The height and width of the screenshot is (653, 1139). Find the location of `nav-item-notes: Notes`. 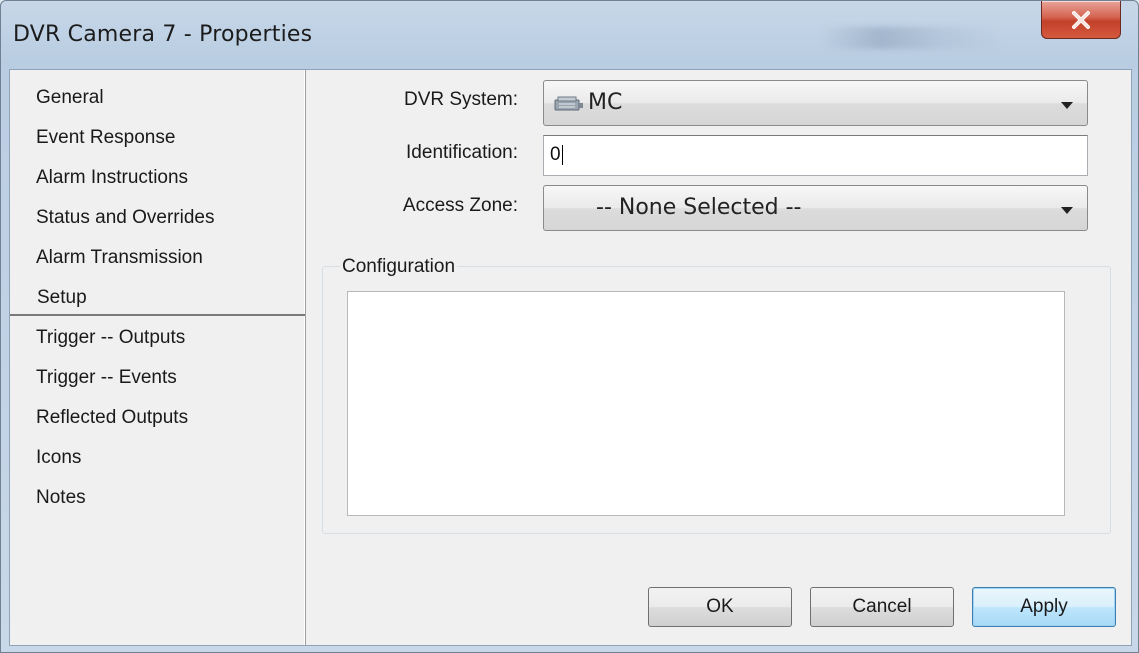

nav-item-notes: Notes is located at coordinates (61, 498).